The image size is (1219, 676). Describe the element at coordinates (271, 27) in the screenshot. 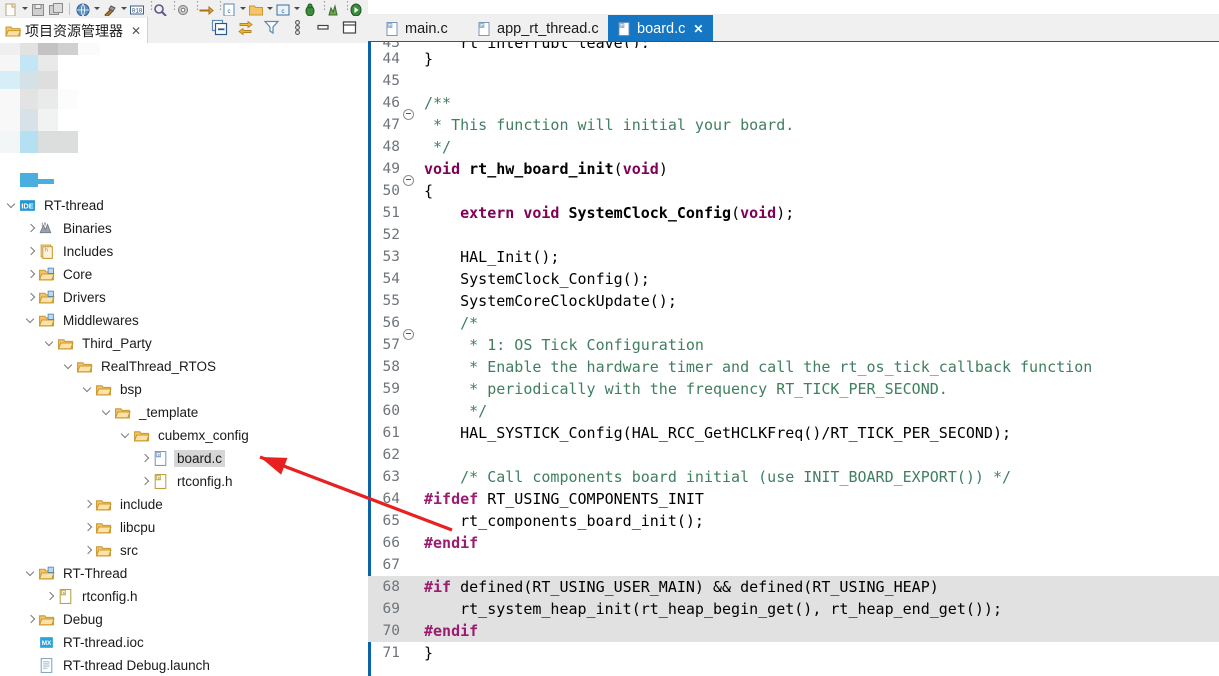

I see `filter-icon` at that location.